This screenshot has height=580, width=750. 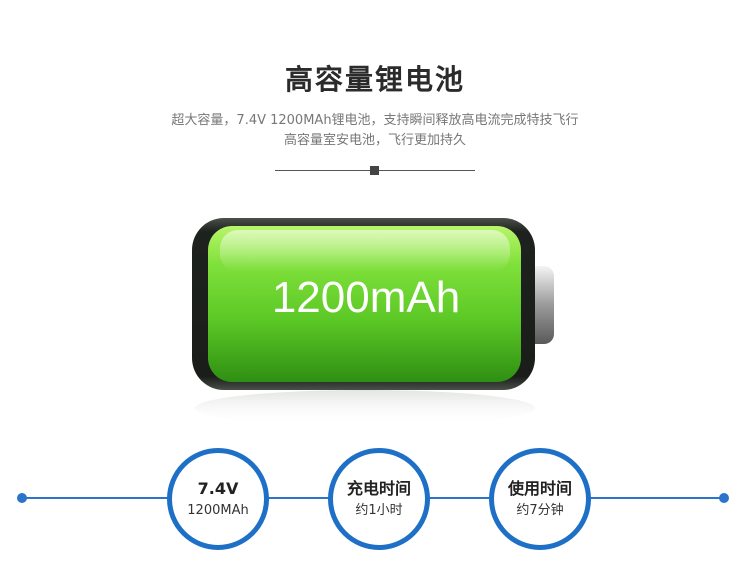 I want to click on spec-circle-charge-time: 充电时间 约1小时, so click(x=379, y=499).